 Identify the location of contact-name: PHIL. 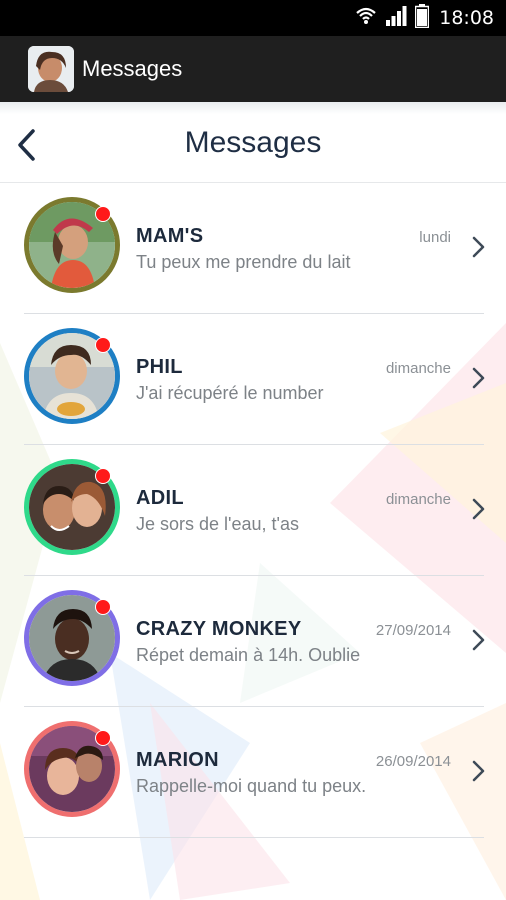
(159, 367).